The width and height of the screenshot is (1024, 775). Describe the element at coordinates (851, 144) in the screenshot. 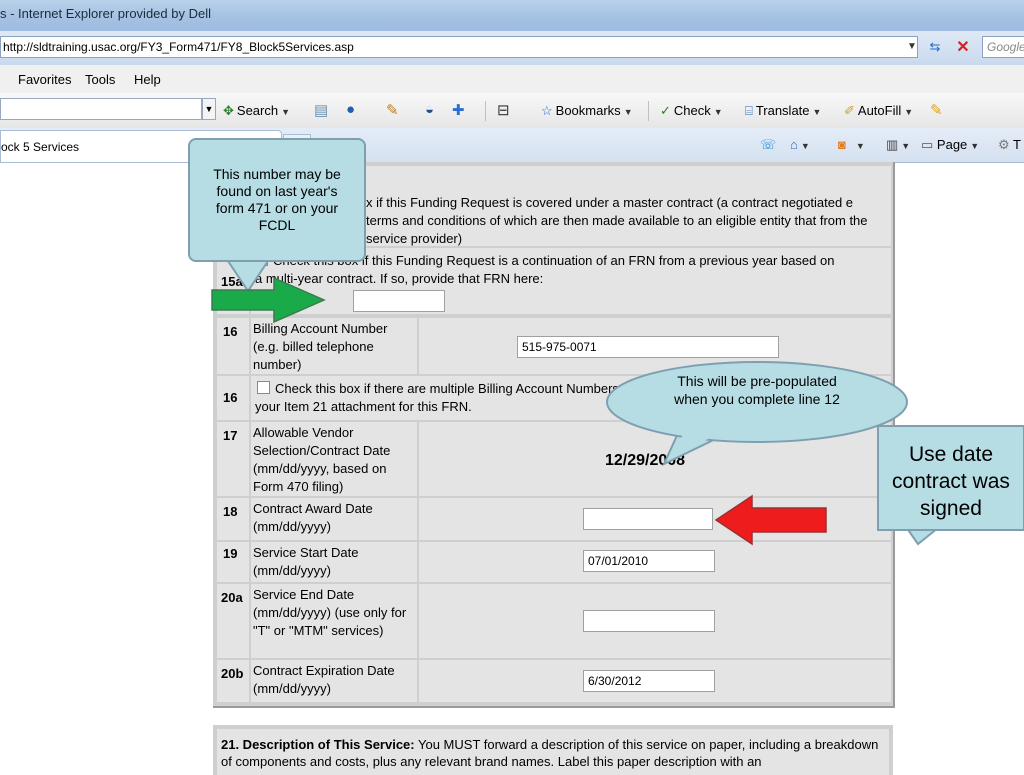

I see `feeds-icon: ◙ ▼` at that location.